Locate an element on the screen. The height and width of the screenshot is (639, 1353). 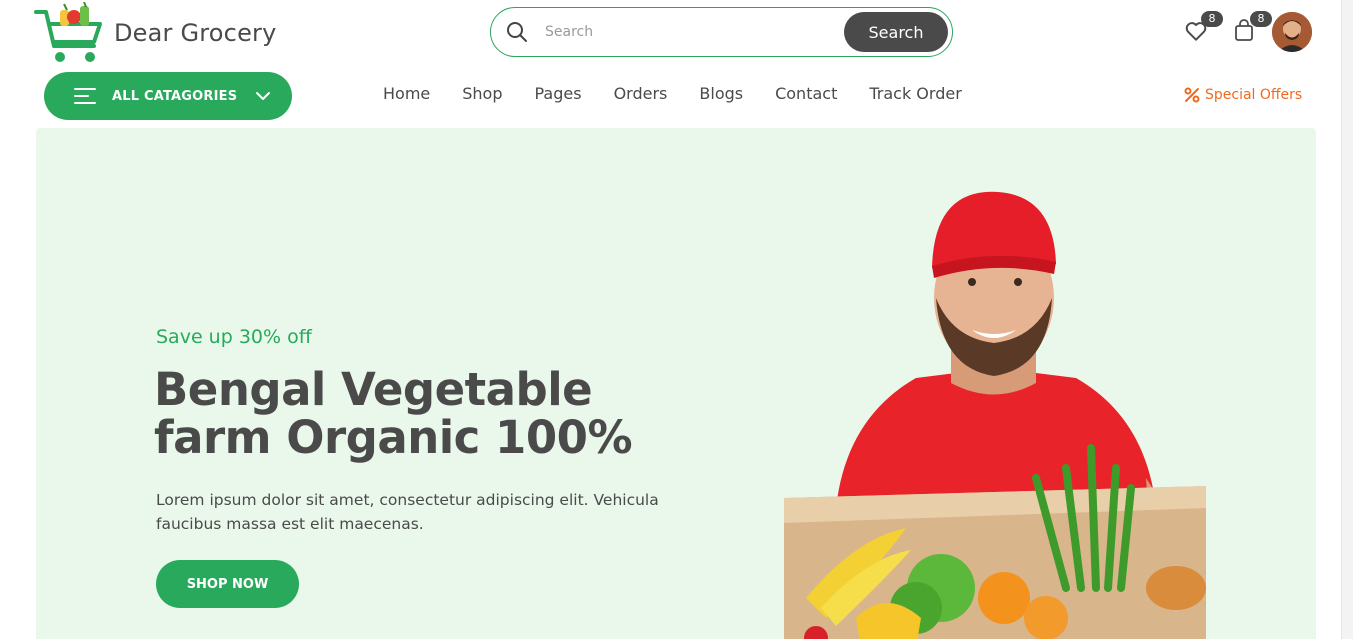
all-categories-button: ALL CATAGORIES is located at coordinates (168, 96).